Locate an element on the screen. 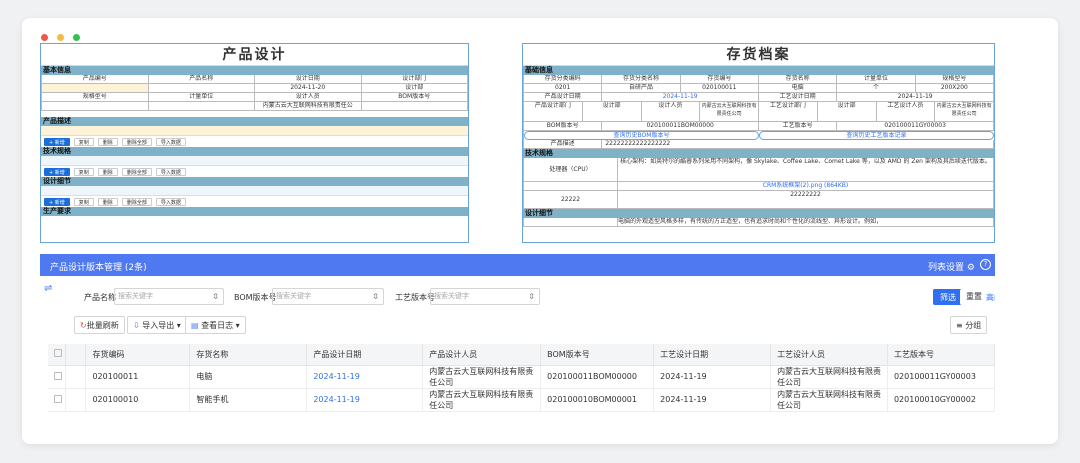 The width and height of the screenshot is (1080, 463). product-name-field is located at coordinates (201, 88).